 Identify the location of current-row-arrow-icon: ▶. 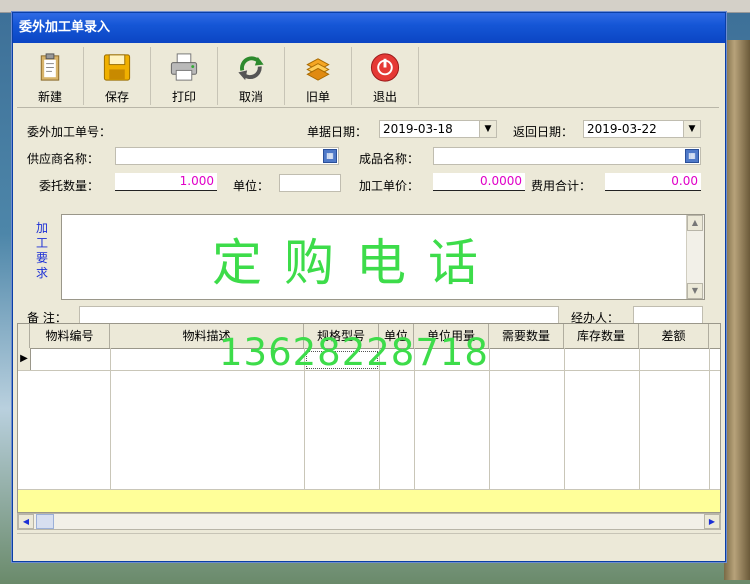
(24, 359).